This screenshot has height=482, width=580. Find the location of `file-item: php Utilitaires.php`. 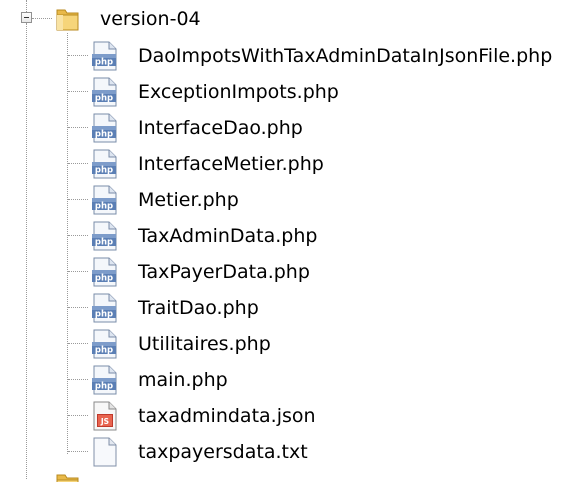

file-item: php Utilitaires.php is located at coordinates (290, 344).